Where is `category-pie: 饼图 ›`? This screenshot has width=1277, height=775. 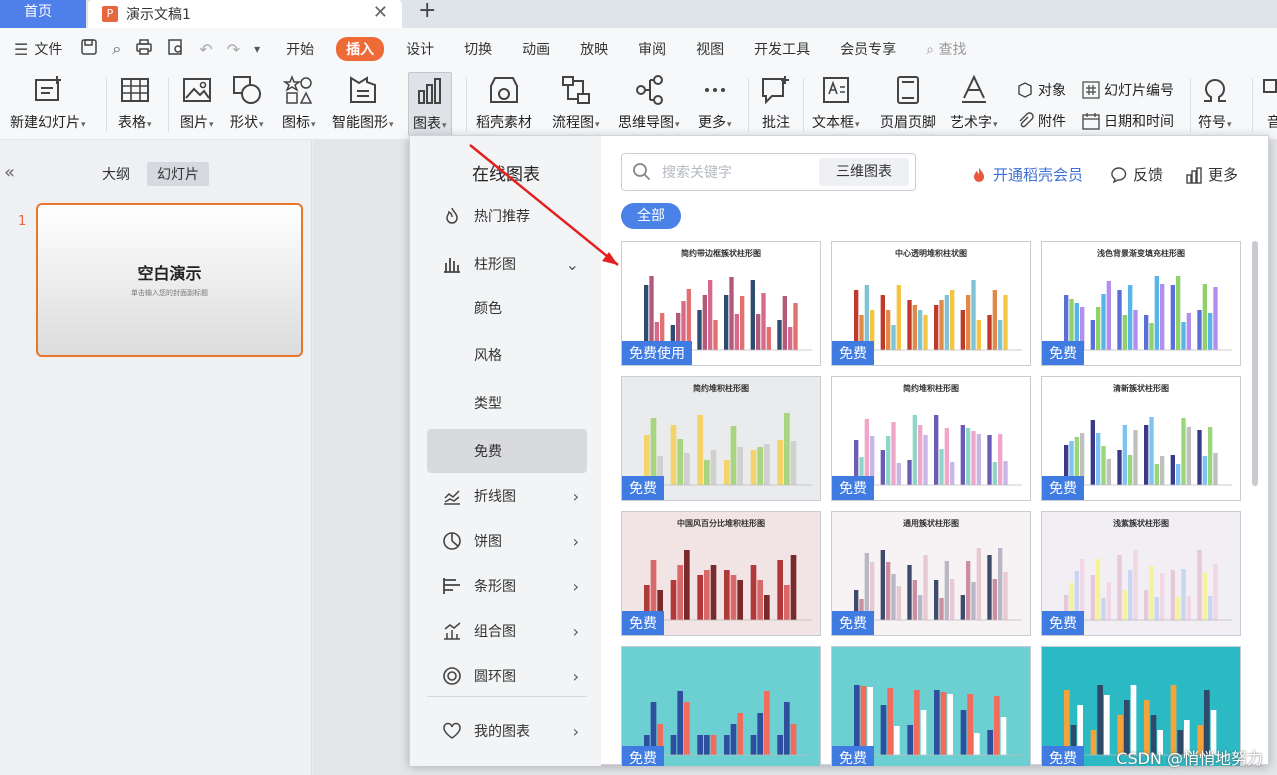 category-pie: 饼图 › is located at coordinates (505, 541).